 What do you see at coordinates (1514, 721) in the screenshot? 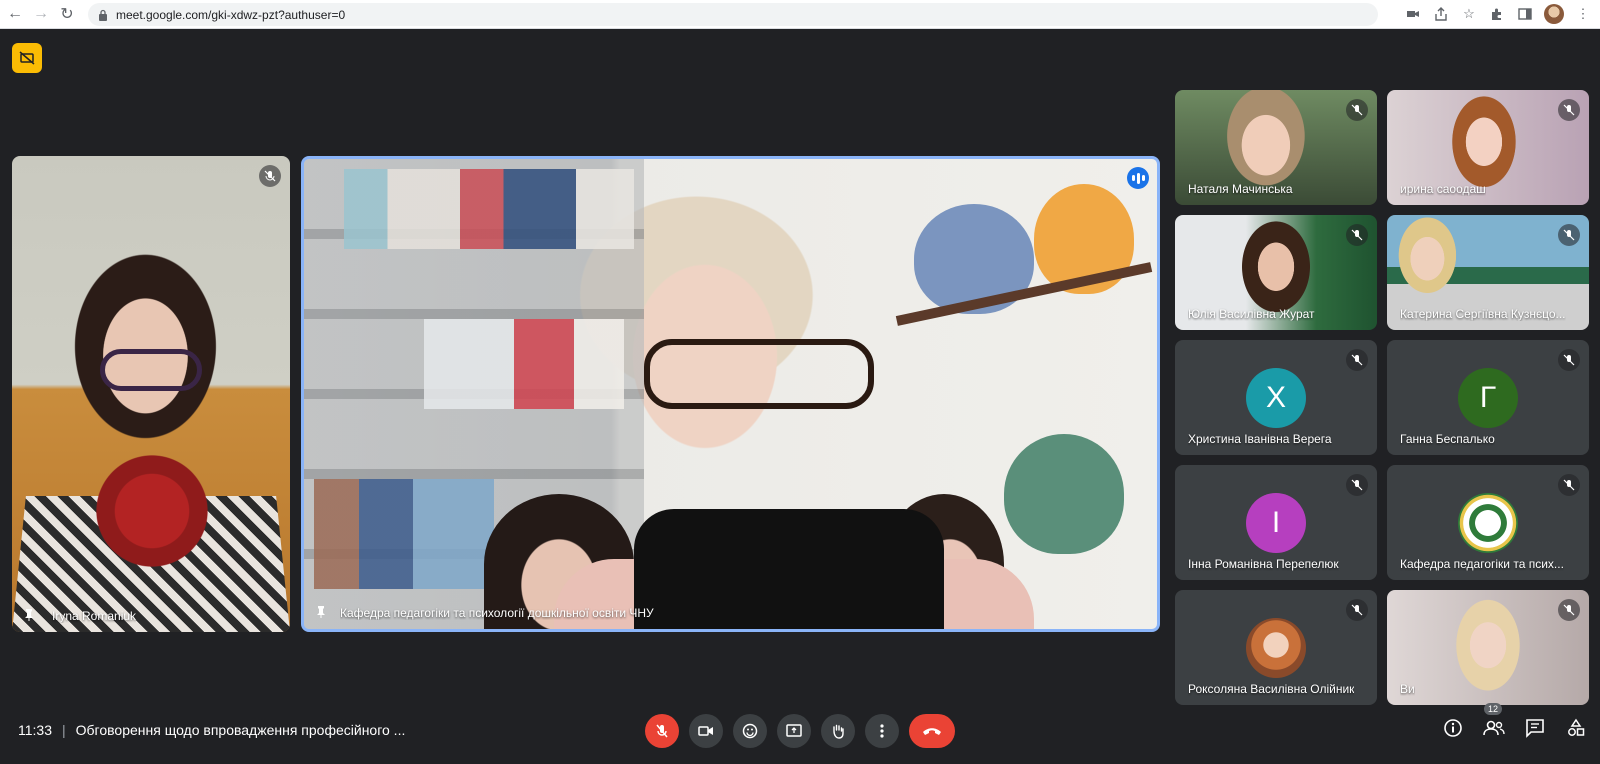
I see `side-controls: 12` at bounding box center [1514, 721].